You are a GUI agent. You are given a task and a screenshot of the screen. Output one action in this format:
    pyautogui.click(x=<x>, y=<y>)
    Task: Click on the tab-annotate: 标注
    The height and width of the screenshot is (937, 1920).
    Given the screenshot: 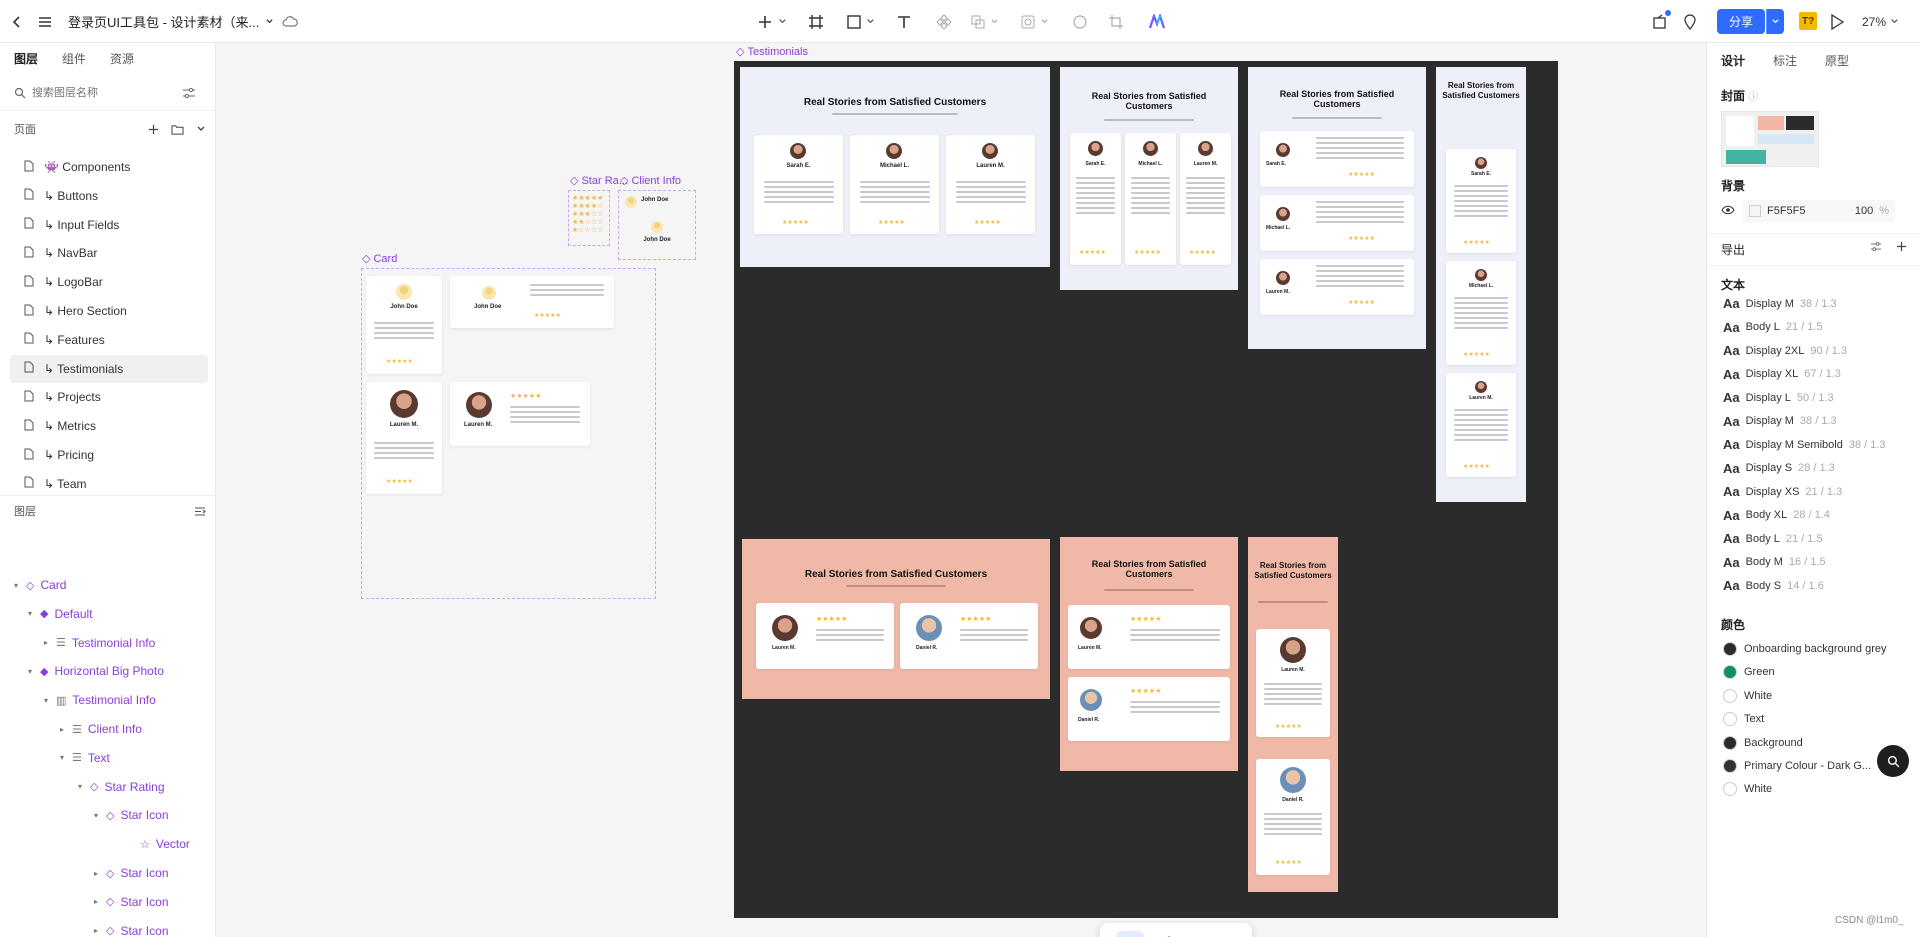 What is the action you would take?
    pyautogui.click(x=1785, y=60)
    